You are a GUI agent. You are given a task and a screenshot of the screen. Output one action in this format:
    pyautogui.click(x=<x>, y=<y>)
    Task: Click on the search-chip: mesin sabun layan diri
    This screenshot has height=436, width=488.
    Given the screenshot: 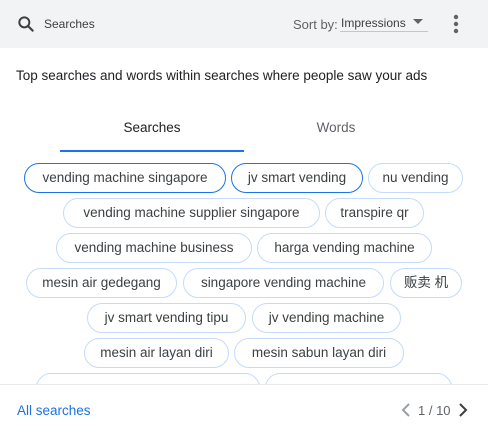 What is the action you would take?
    pyautogui.click(x=319, y=353)
    